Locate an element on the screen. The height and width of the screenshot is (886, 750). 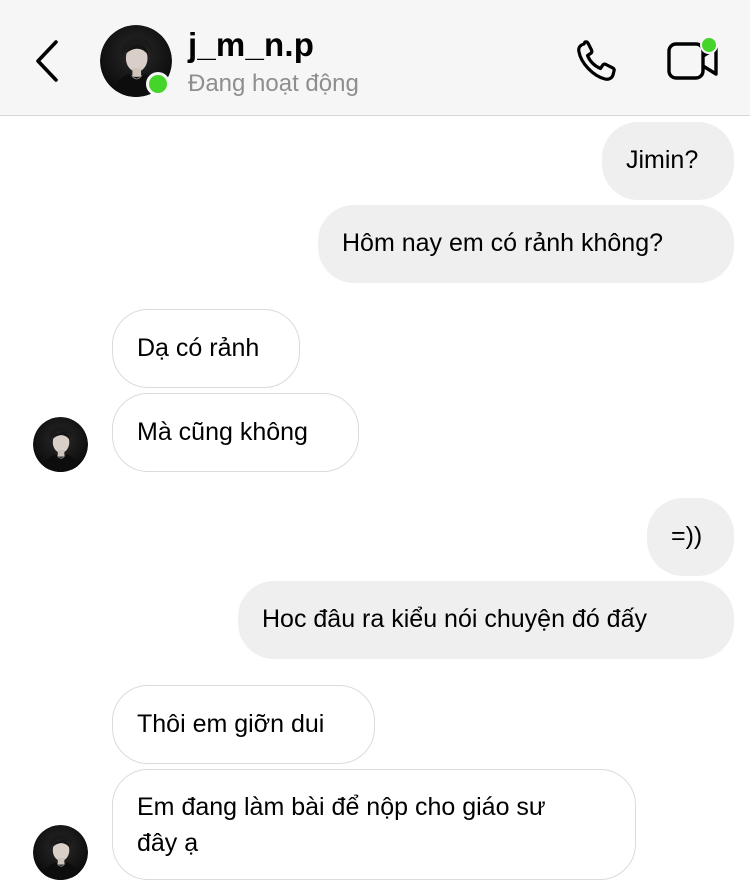
username: j_m_n.p is located at coordinates (251, 45).